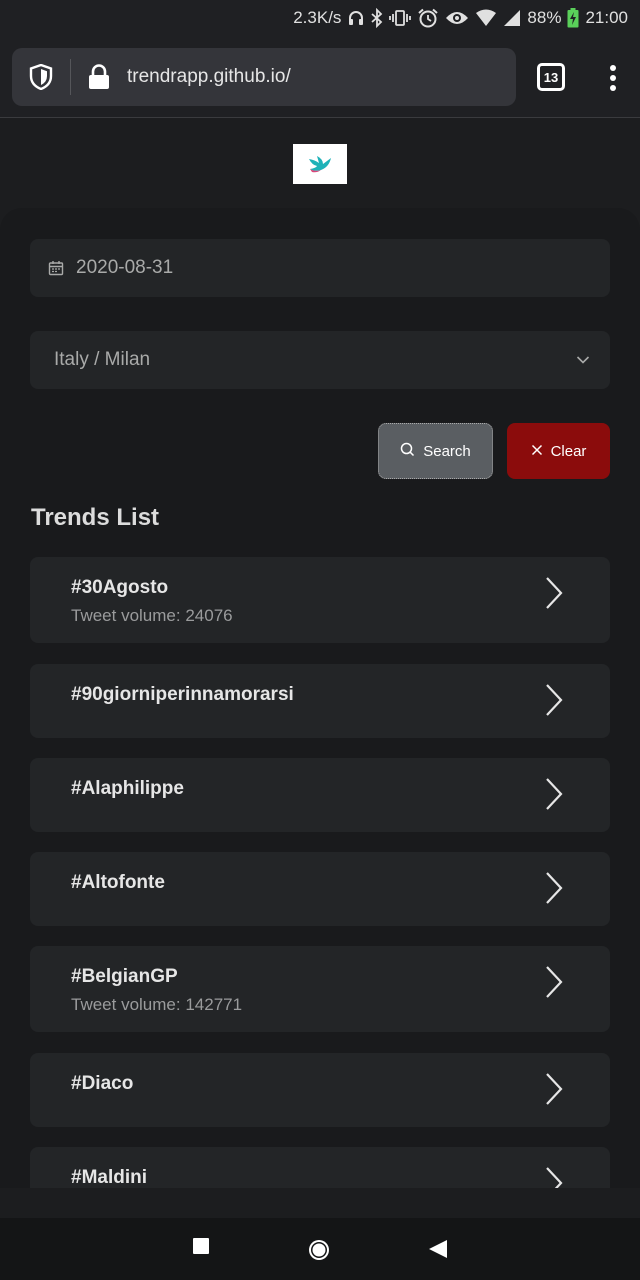 The width and height of the screenshot is (640, 1280). What do you see at coordinates (544, 17) in the screenshot?
I see `battery-percent: 88%` at bounding box center [544, 17].